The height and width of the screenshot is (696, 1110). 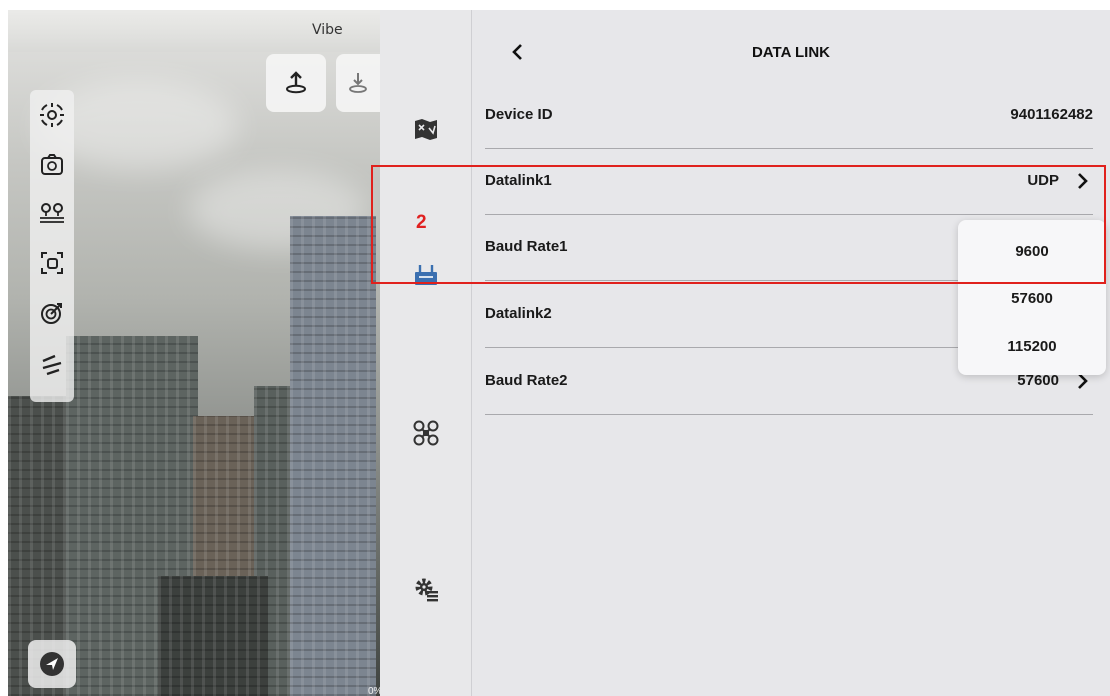 I want to click on waypoint-pins-icon, so click(x=52, y=213).